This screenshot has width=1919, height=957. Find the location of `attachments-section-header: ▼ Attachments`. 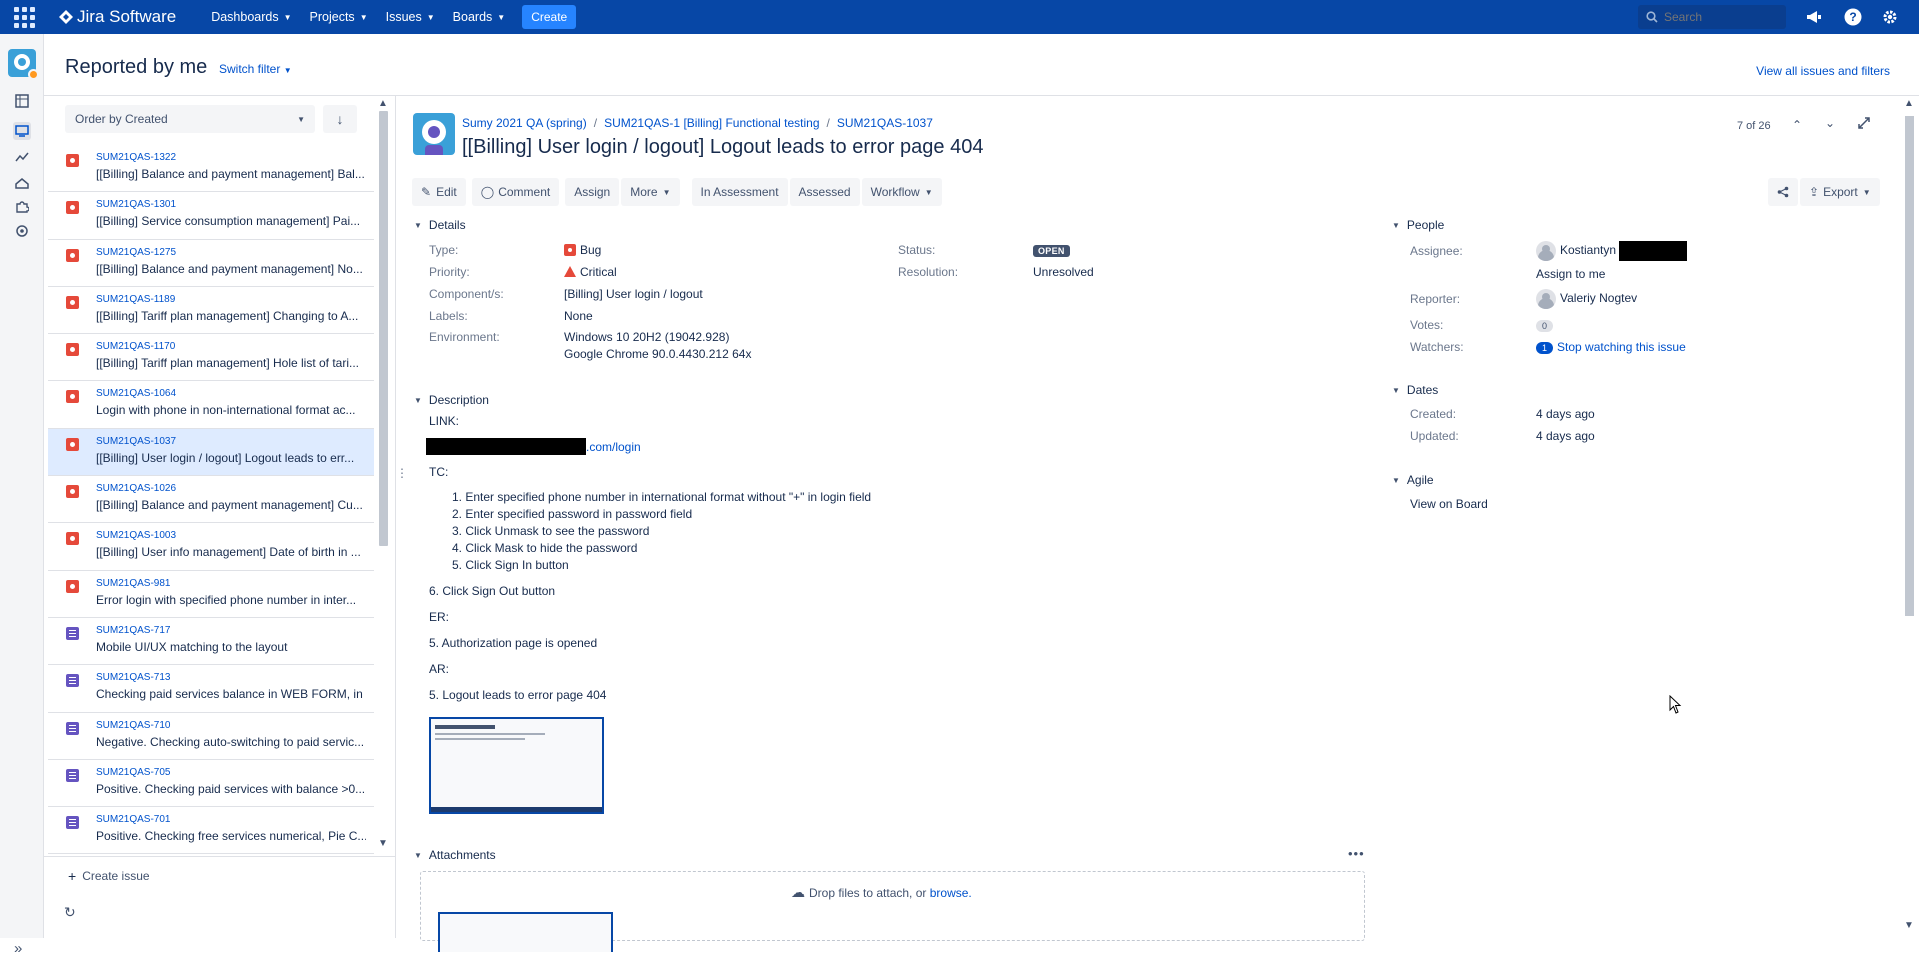

attachments-section-header: ▼ Attachments is located at coordinates (455, 855).